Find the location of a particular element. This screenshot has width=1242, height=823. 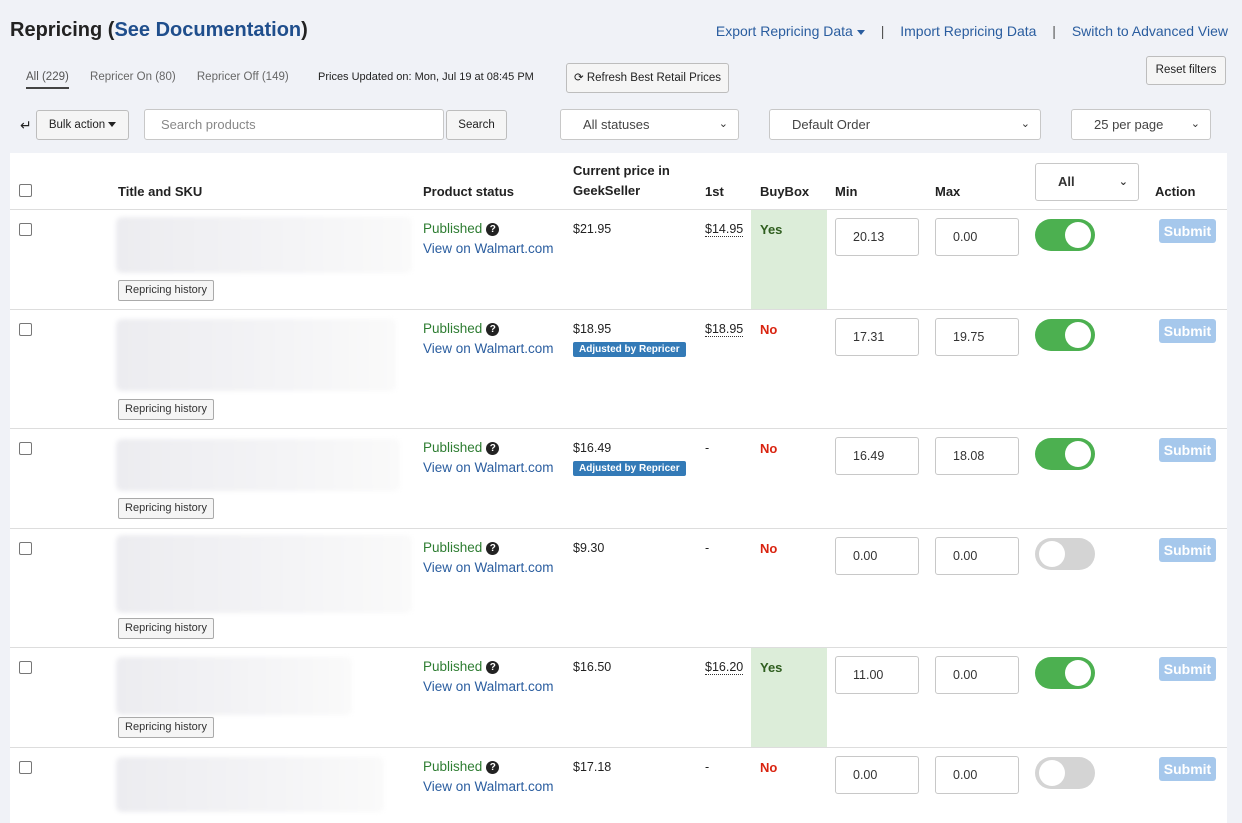

tab-all: All (229) is located at coordinates (47, 80).